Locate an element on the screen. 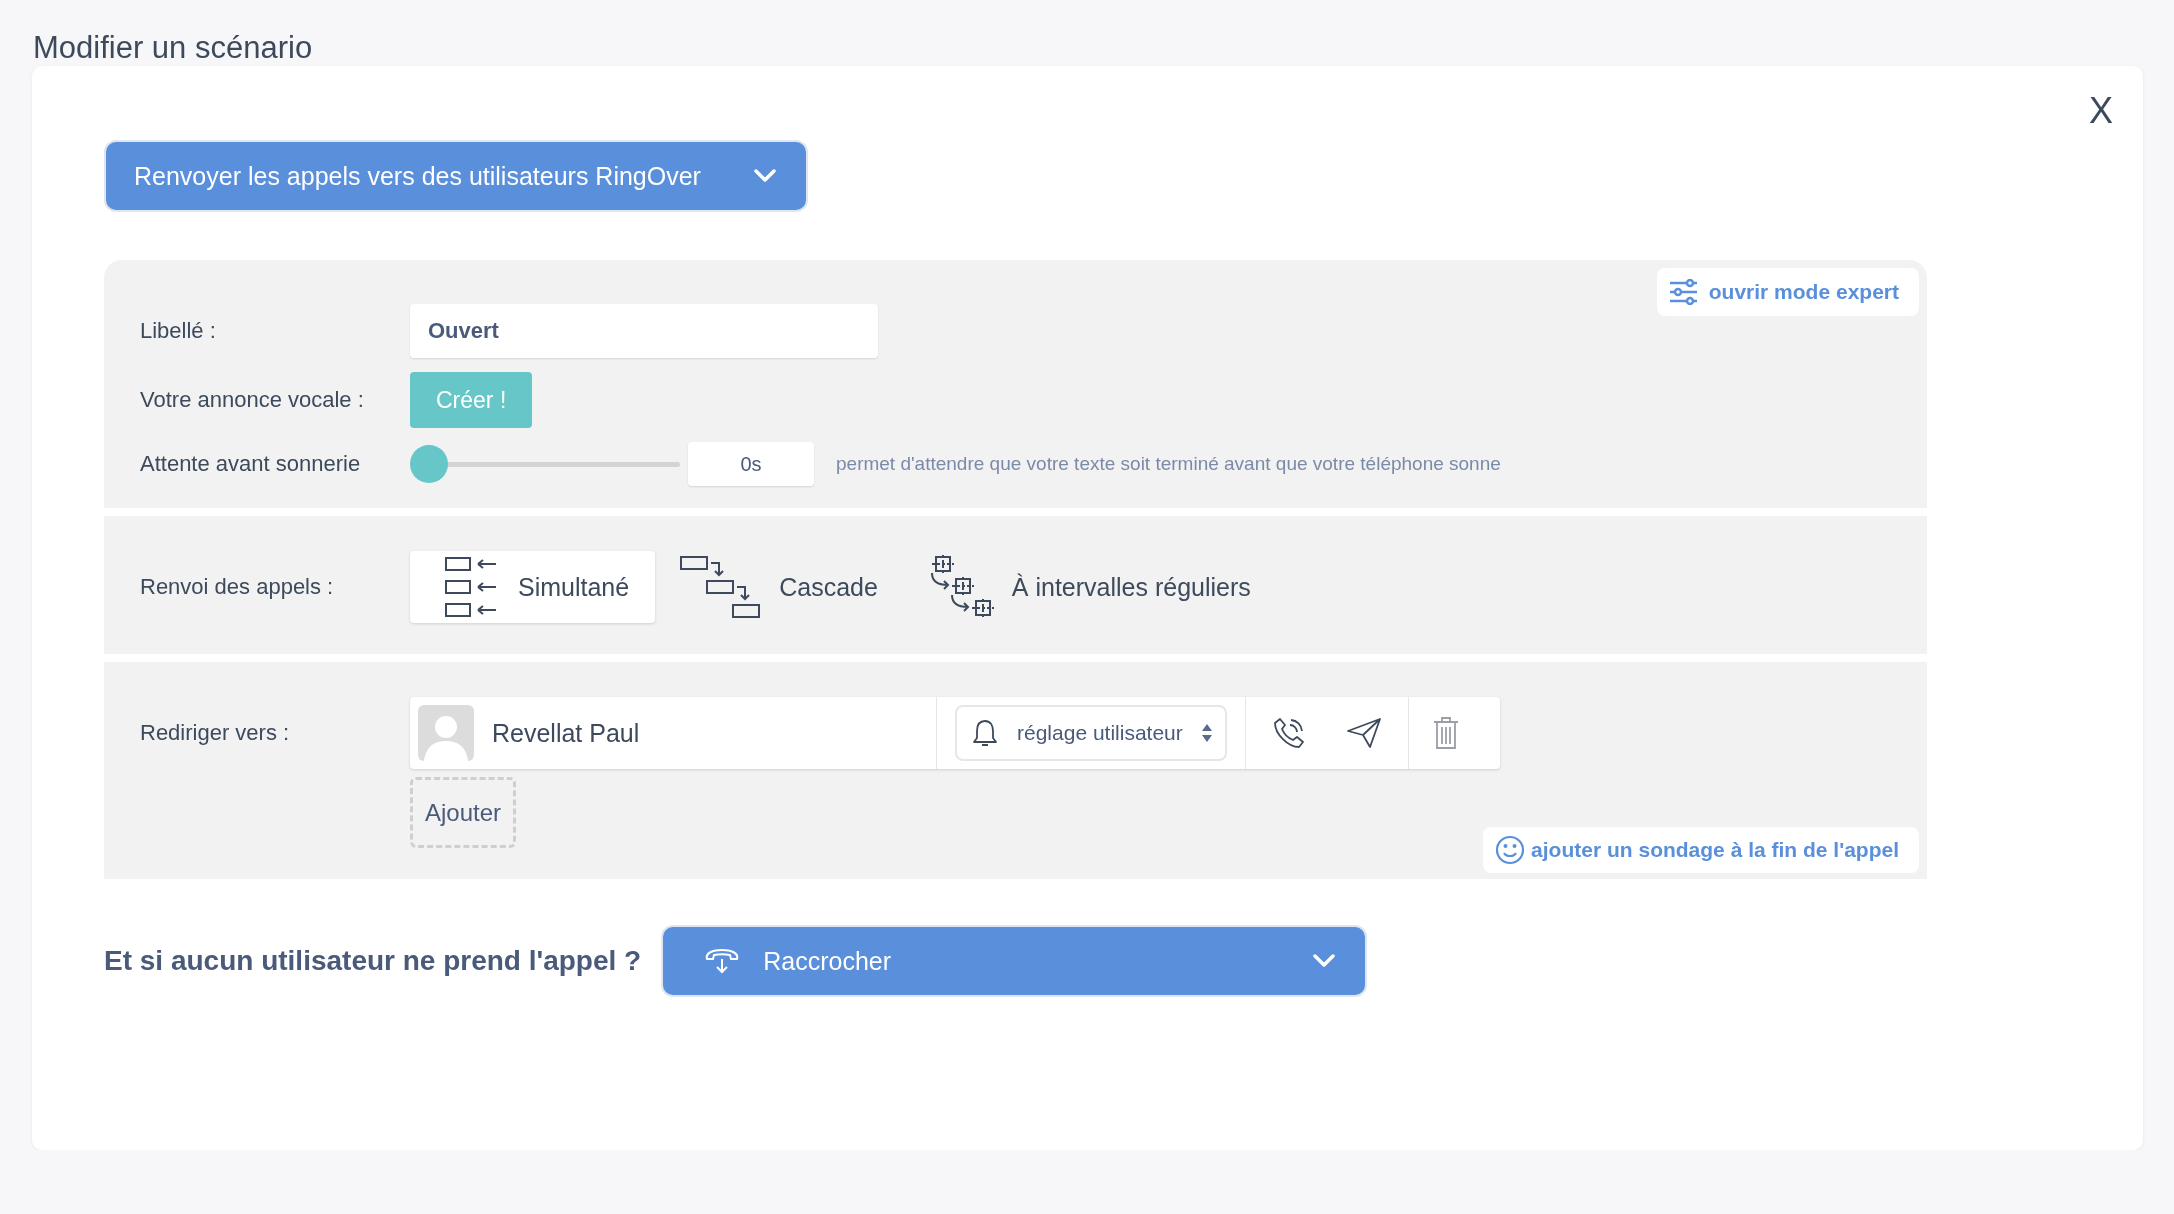  forwarding-mode-option: À intervalles réguliers is located at coordinates (1102, 587).